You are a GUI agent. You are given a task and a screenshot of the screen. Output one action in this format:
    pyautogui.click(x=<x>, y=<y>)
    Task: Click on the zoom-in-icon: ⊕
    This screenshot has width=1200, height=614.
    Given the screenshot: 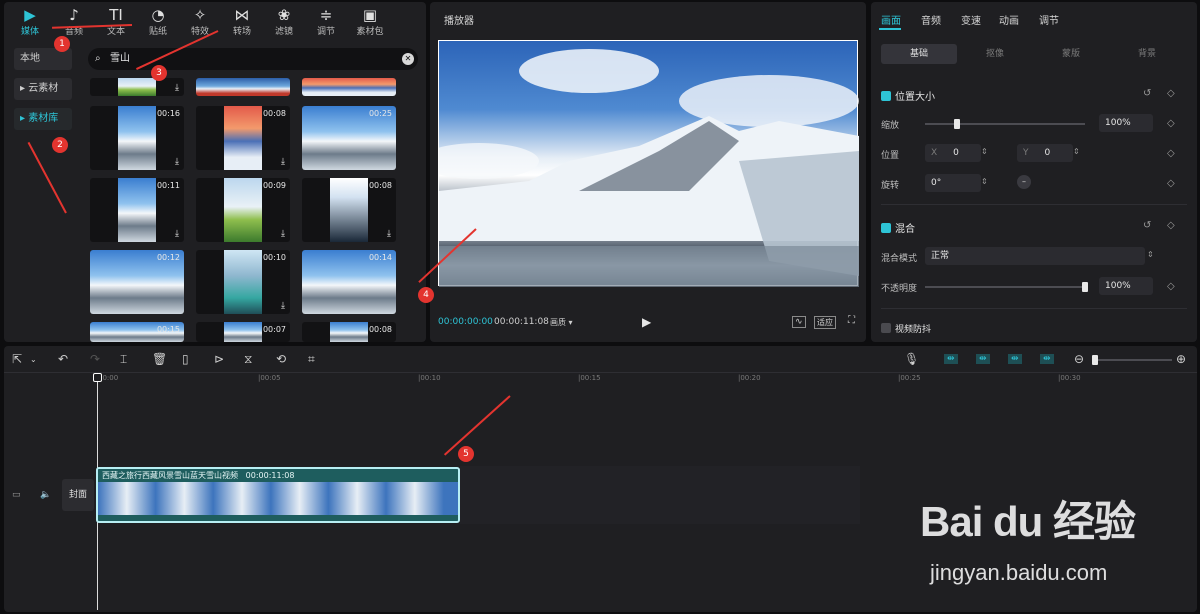 What is the action you would take?
    pyautogui.click(x=1181, y=359)
    